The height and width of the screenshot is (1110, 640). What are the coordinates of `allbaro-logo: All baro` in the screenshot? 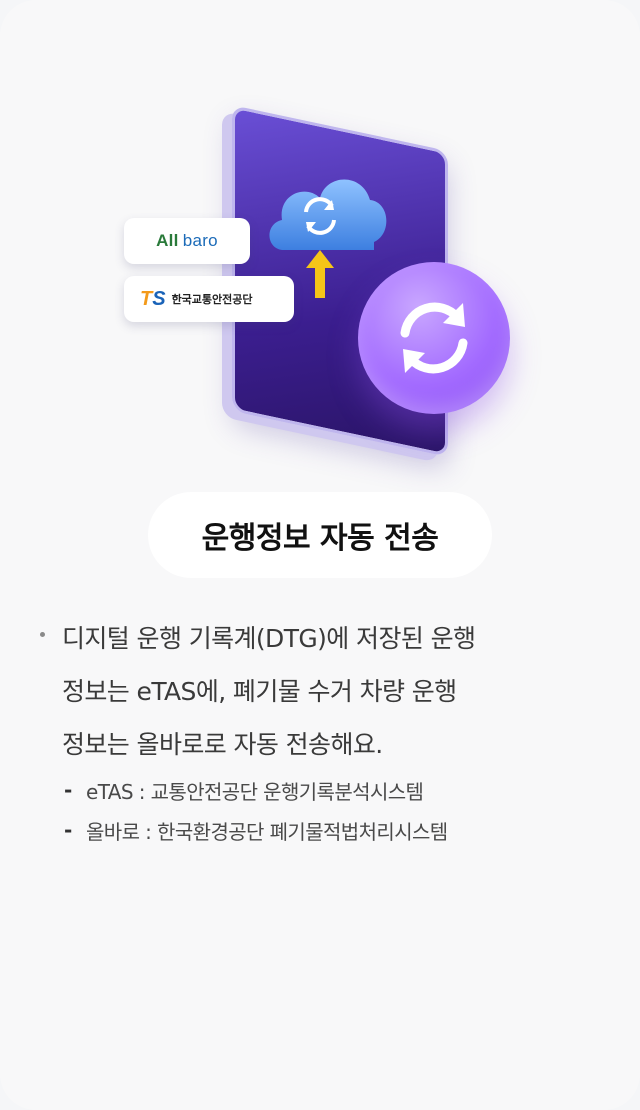 It's located at (187, 241).